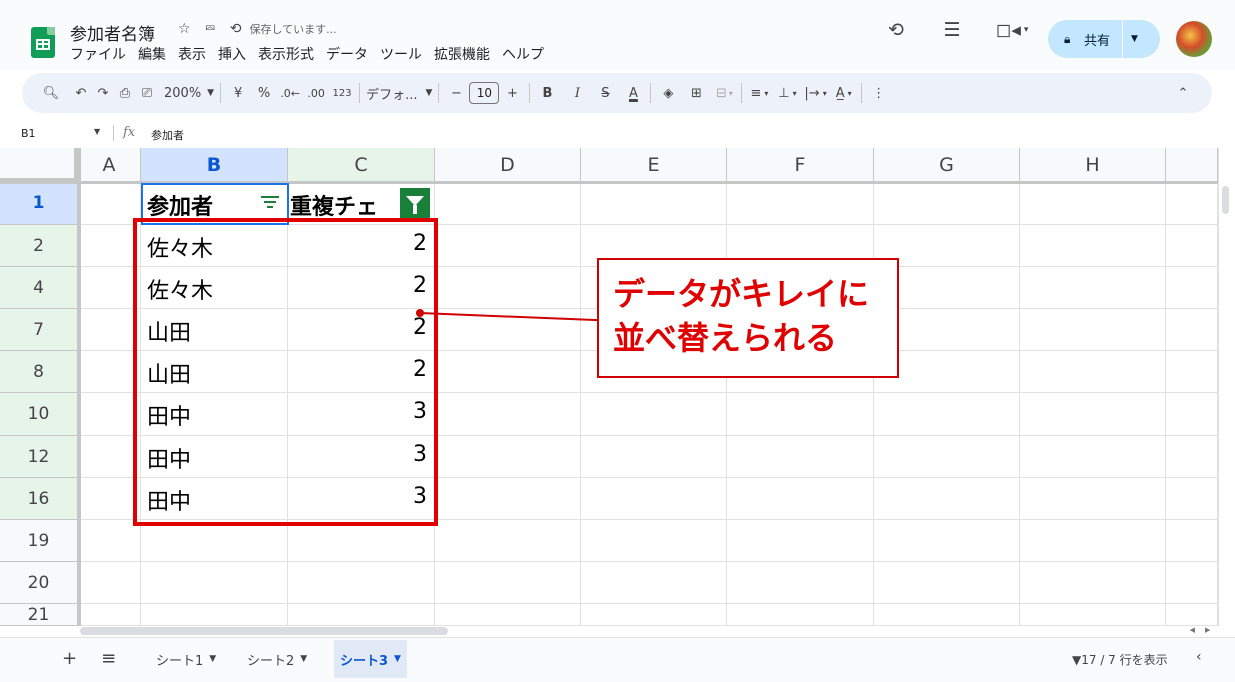  Describe the element at coordinates (512, 93) in the screenshot. I see `font-size-increase-button: +` at that location.